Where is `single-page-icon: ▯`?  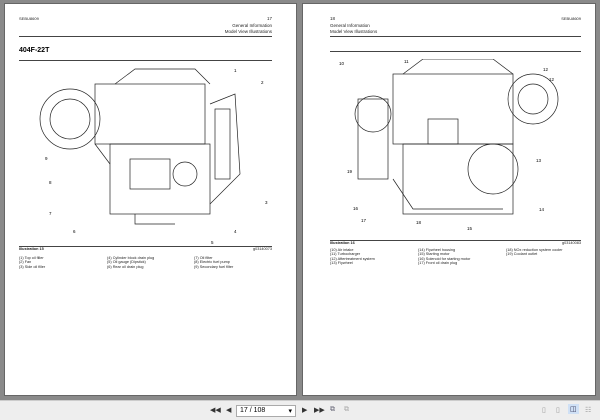 single-page-icon: ▯ is located at coordinates (544, 410).